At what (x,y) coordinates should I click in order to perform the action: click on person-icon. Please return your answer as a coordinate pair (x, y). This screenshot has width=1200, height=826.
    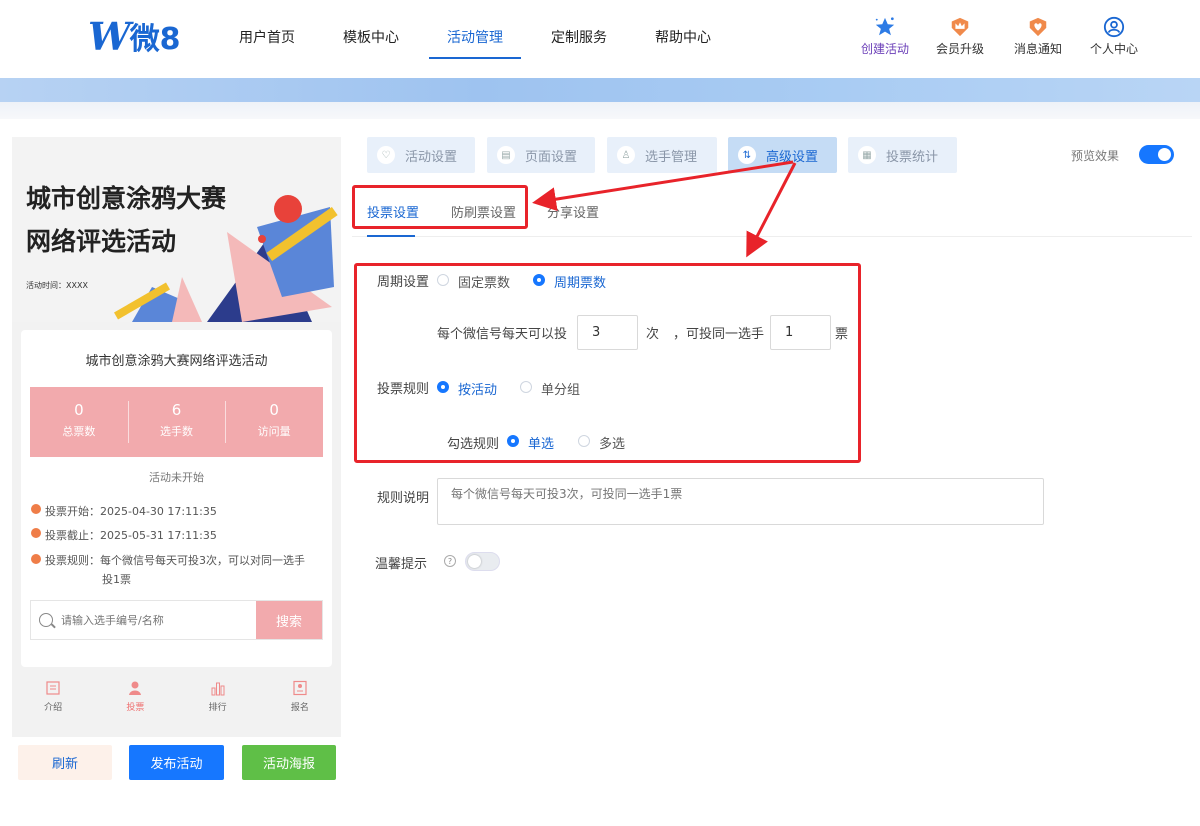
    Looking at the image, I should click on (135, 688).